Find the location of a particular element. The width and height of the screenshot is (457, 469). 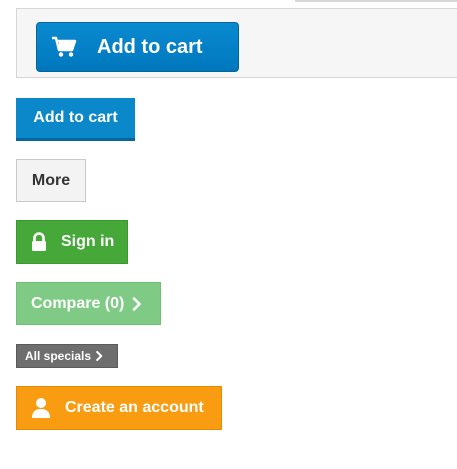

all-specials-button: All specials is located at coordinates (67, 356).